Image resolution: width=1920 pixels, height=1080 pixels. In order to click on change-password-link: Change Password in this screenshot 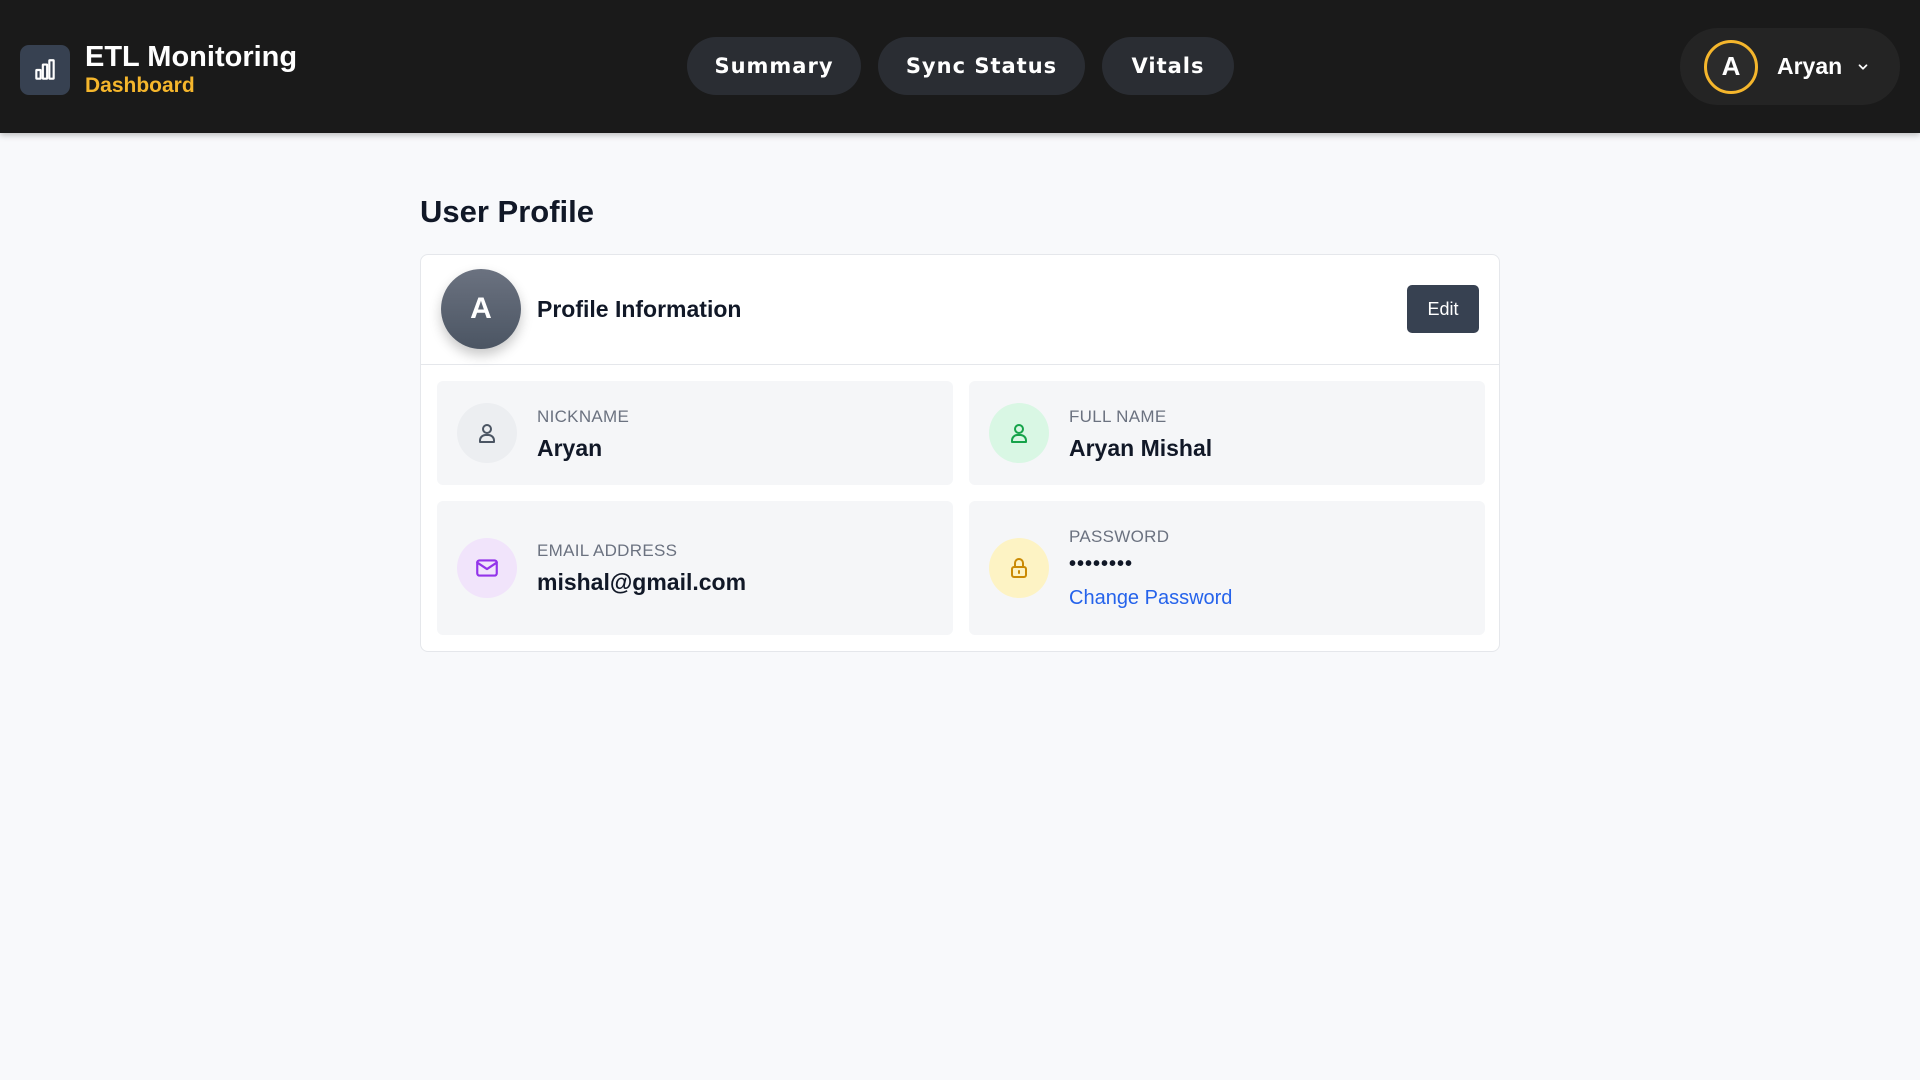, I will do `click(1150, 598)`.